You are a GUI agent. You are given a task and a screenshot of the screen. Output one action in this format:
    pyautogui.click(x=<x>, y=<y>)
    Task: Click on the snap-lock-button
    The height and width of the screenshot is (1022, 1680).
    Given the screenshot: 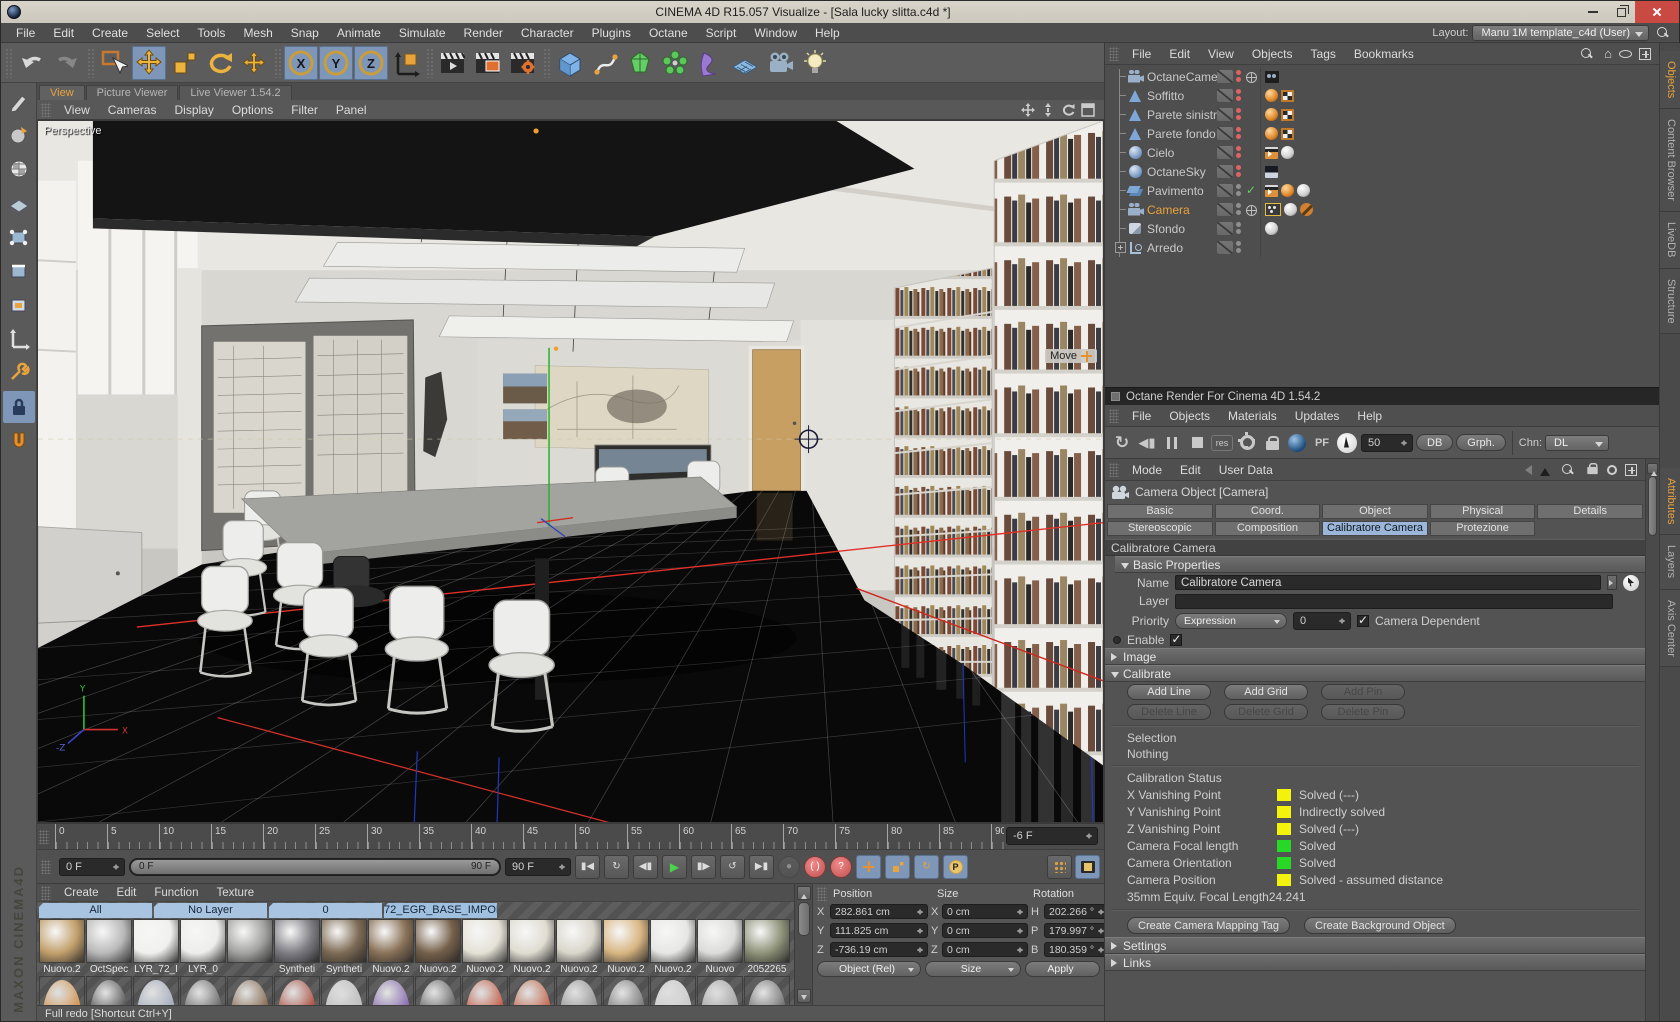 What is the action you would take?
    pyautogui.click(x=18, y=407)
    